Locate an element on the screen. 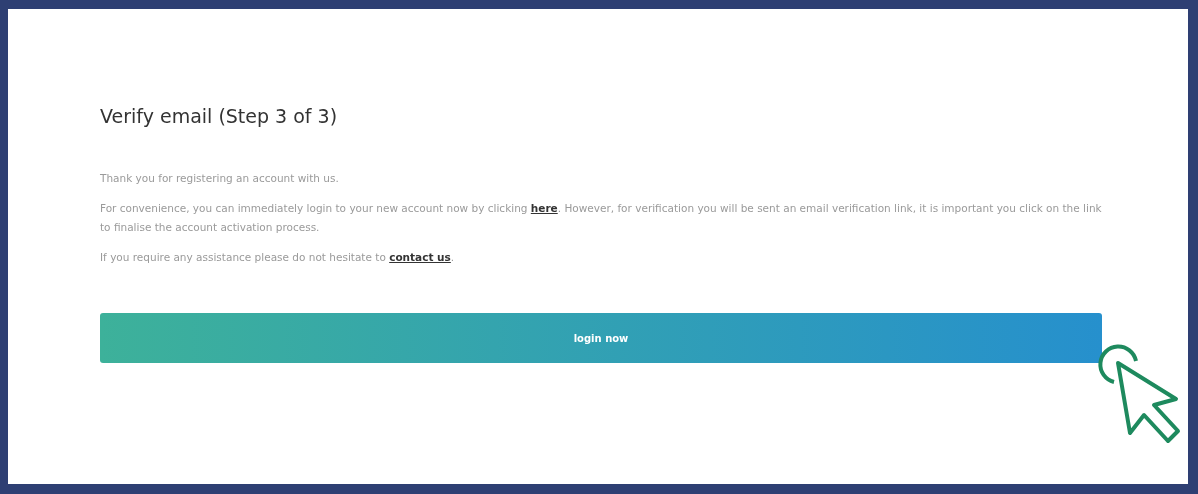 The image size is (1198, 494). text-link: contact us is located at coordinates (420, 257).